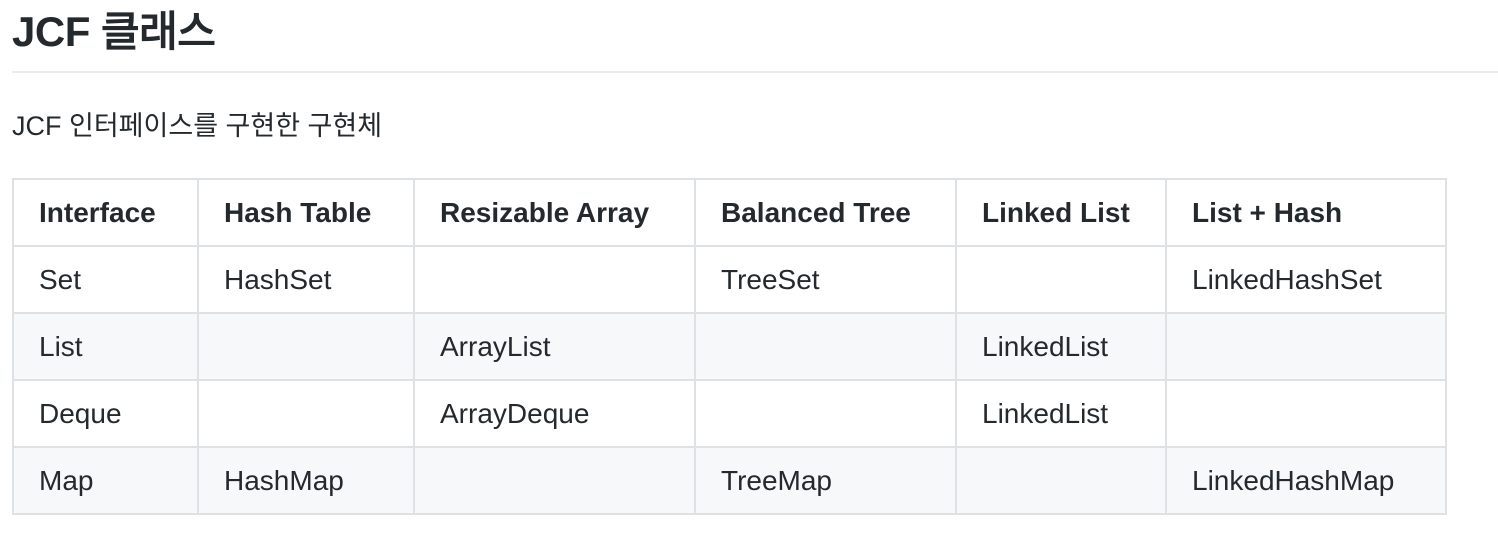 This screenshot has height=548, width=1498. What do you see at coordinates (1306, 480) in the screenshot?
I see `table-cell: LinkedHashMap` at bounding box center [1306, 480].